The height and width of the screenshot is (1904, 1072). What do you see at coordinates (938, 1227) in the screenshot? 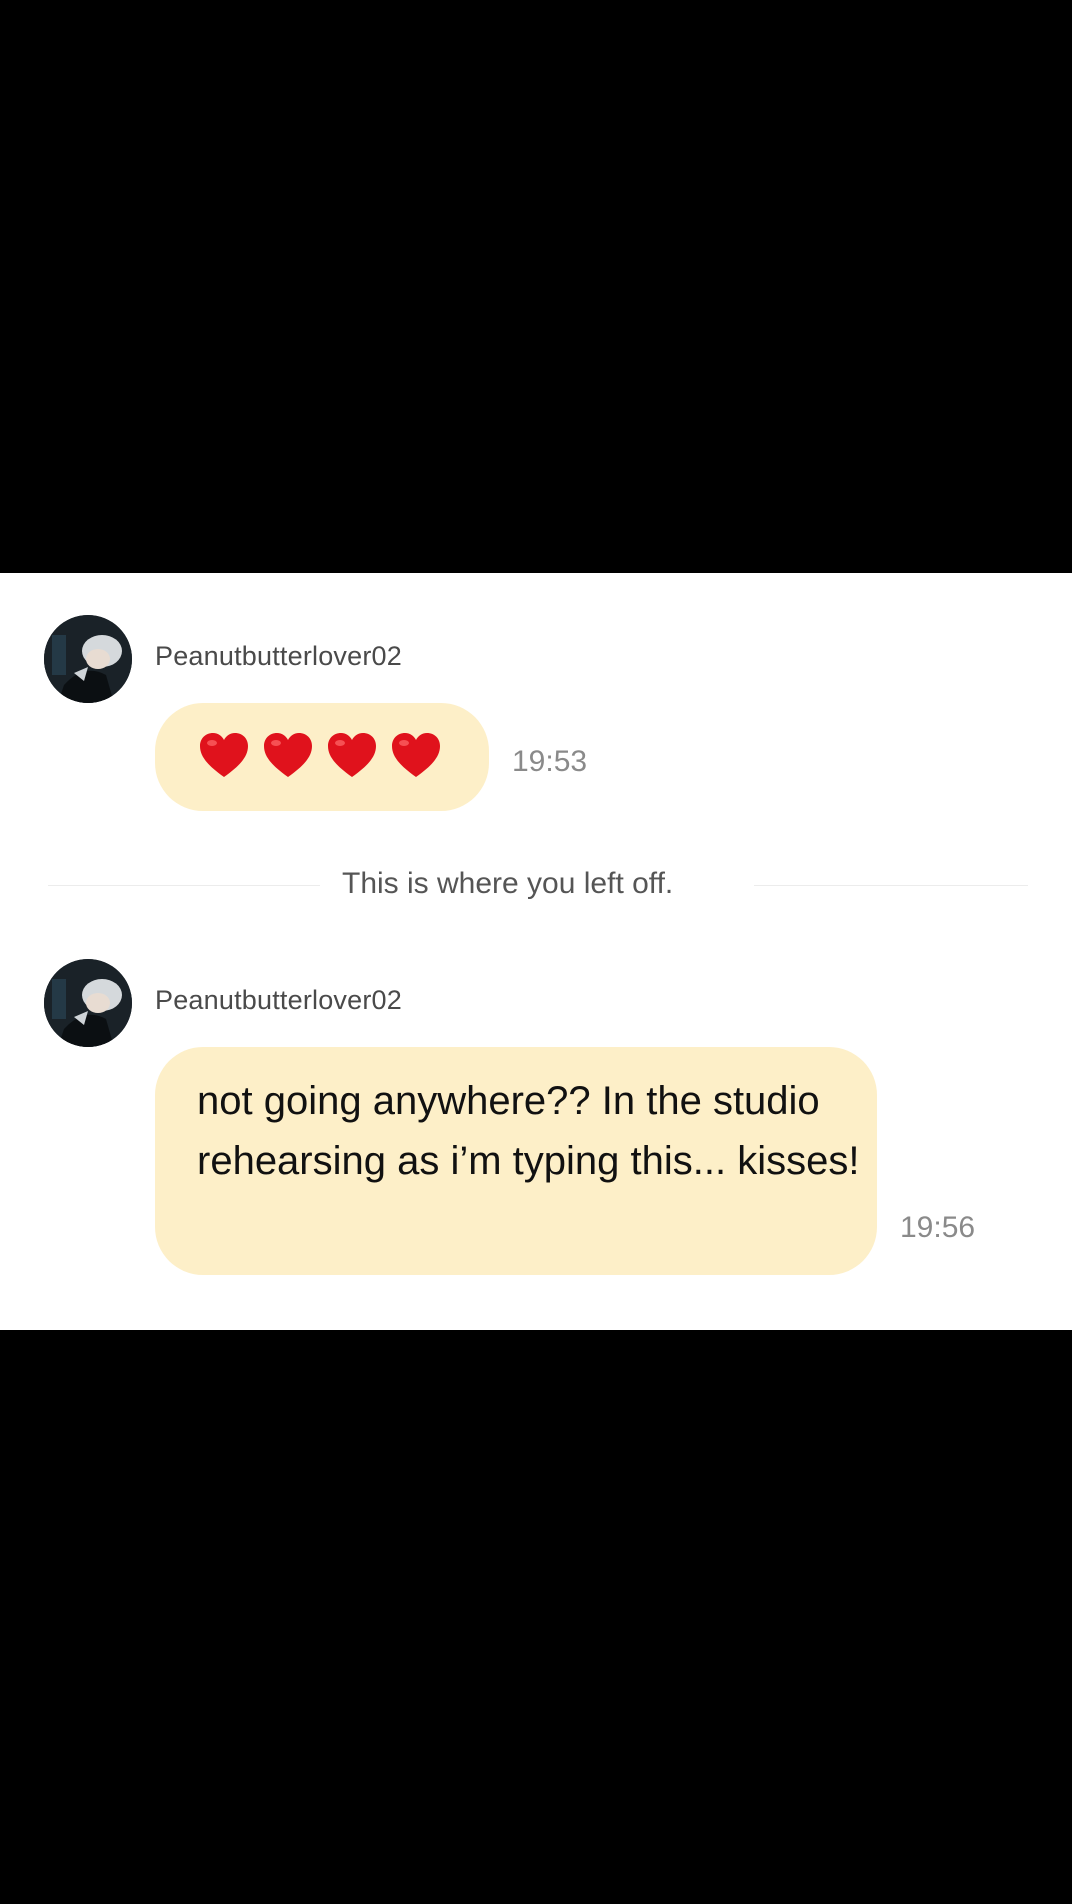
I see `message-timestamp: 19:56` at bounding box center [938, 1227].